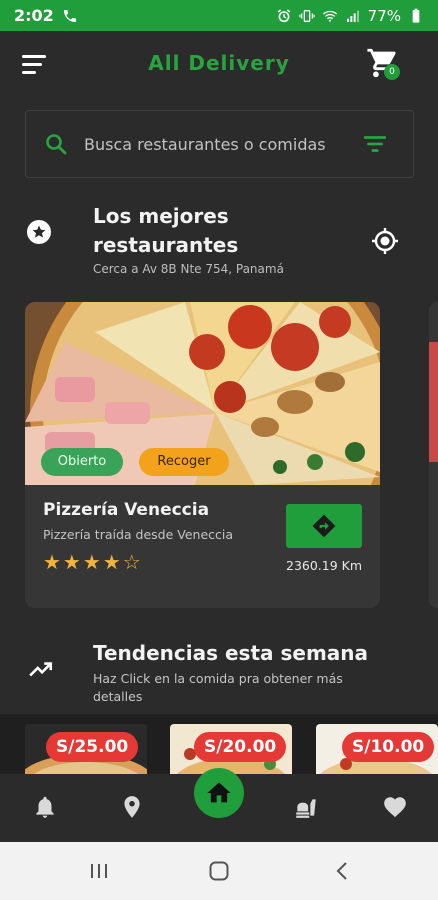  What do you see at coordinates (416, 15) in the screenshot?
I see `battery-icon` at bounding box center [416, 15].